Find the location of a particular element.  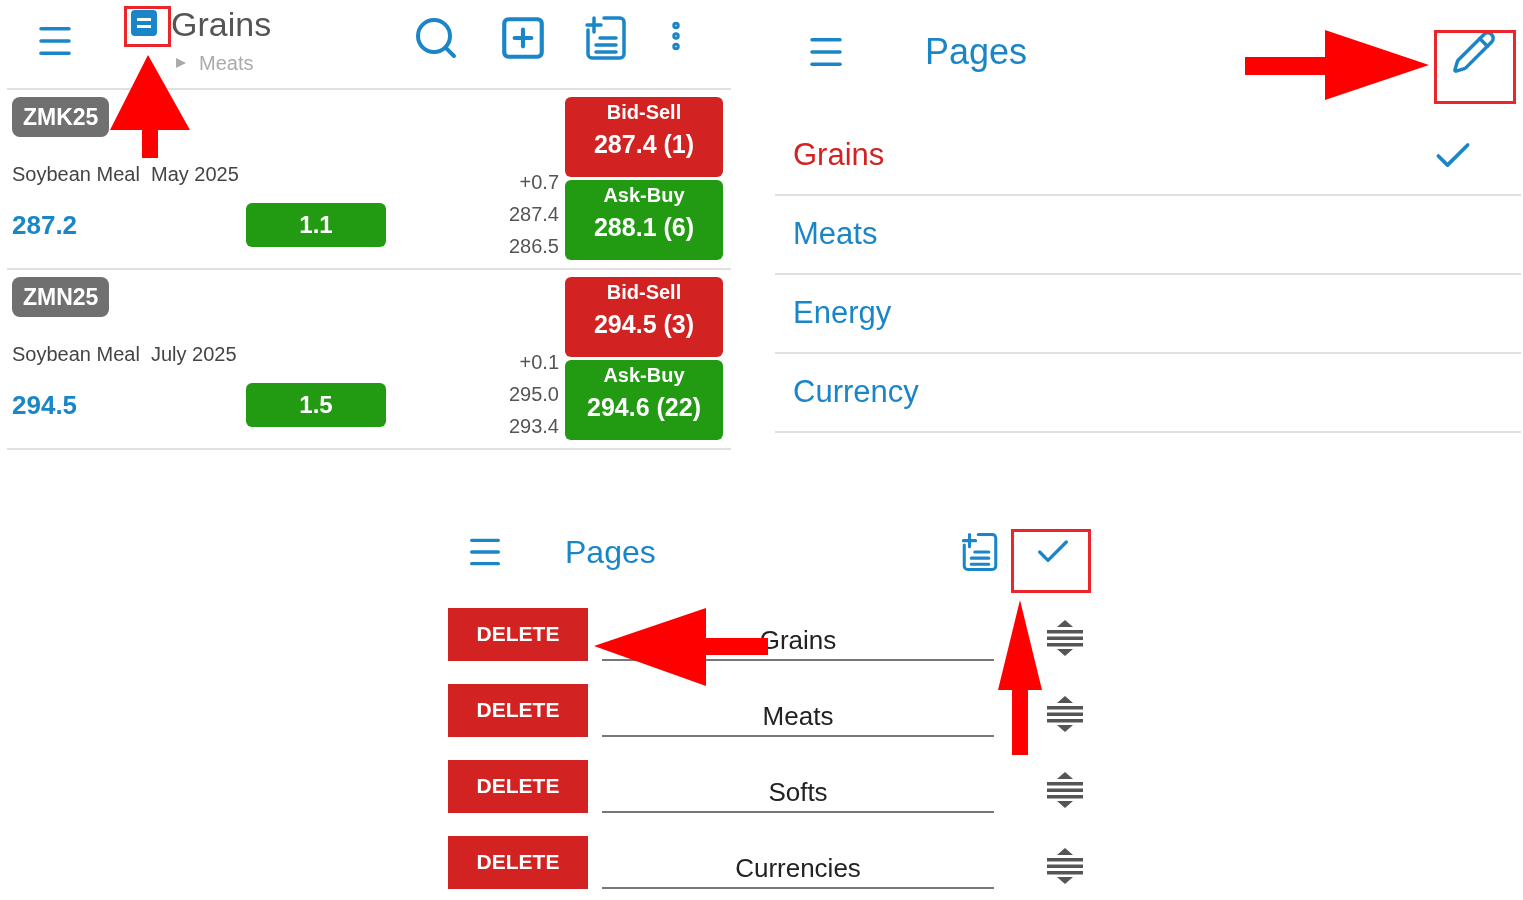

ask-buy-button: Ask-Buy 294.6 (22) is located at coordinates (644, 400).